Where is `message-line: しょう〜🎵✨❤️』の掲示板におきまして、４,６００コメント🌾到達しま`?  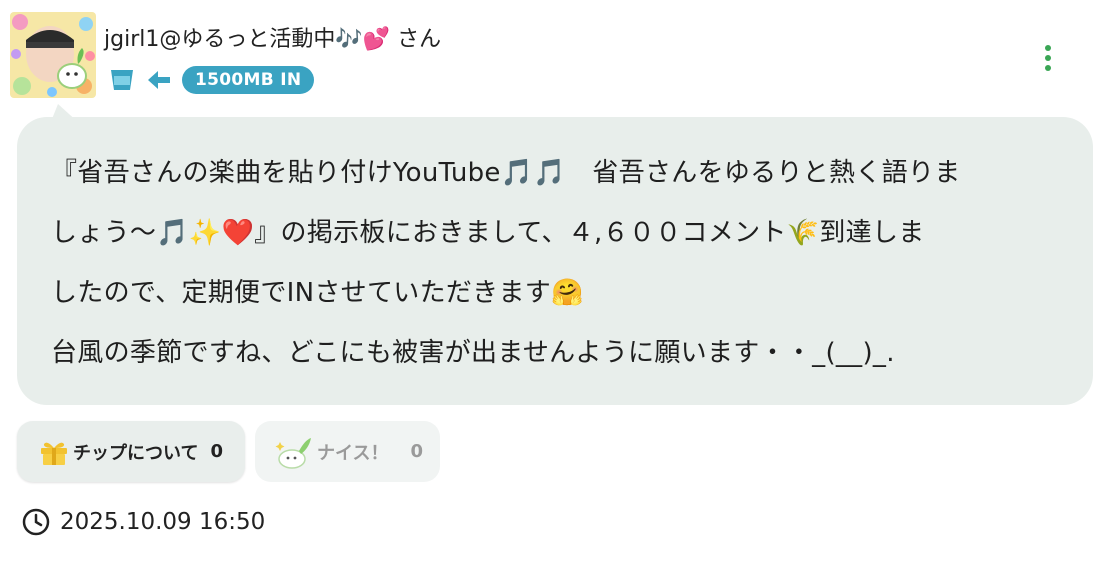
message-line: しょう〜🎵✨❤️』の掲示板におきまして、４,６００コメント🌾到達しま is located at coordinates (488, 233).